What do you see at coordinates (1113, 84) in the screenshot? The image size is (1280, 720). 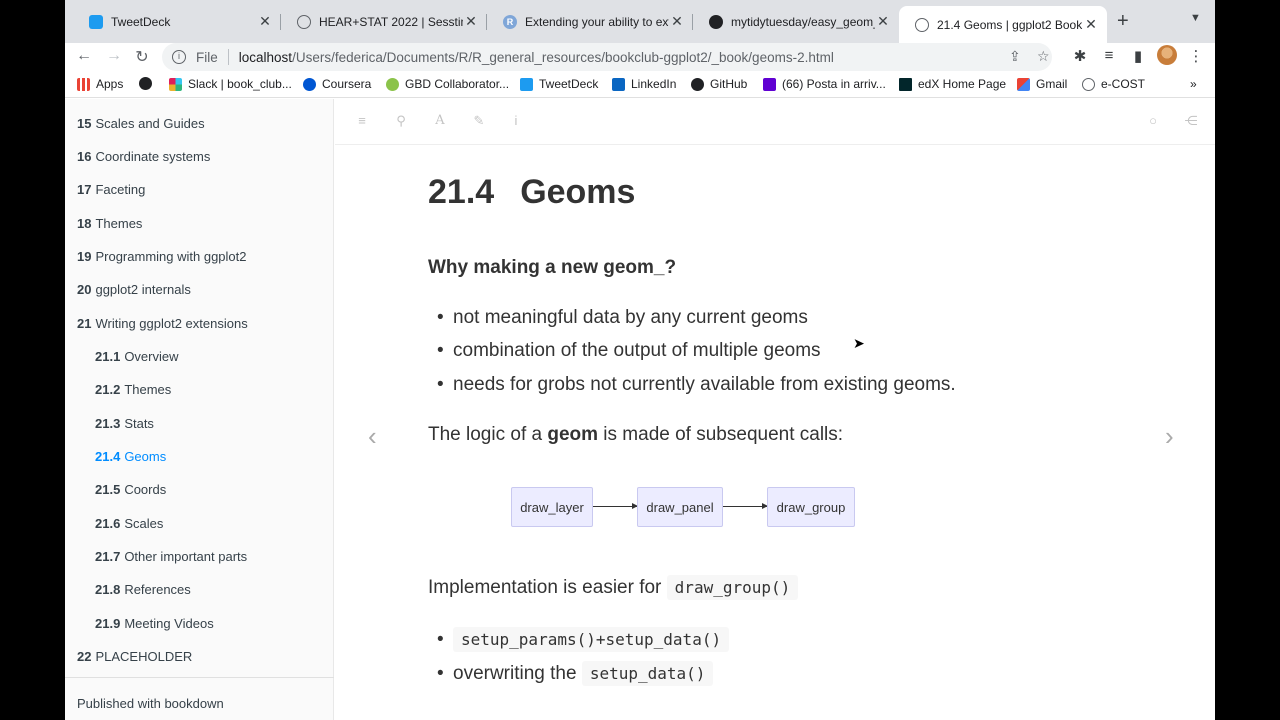 I see `bookmark-ecost: e-COST` at bounding box center [1113, 84].